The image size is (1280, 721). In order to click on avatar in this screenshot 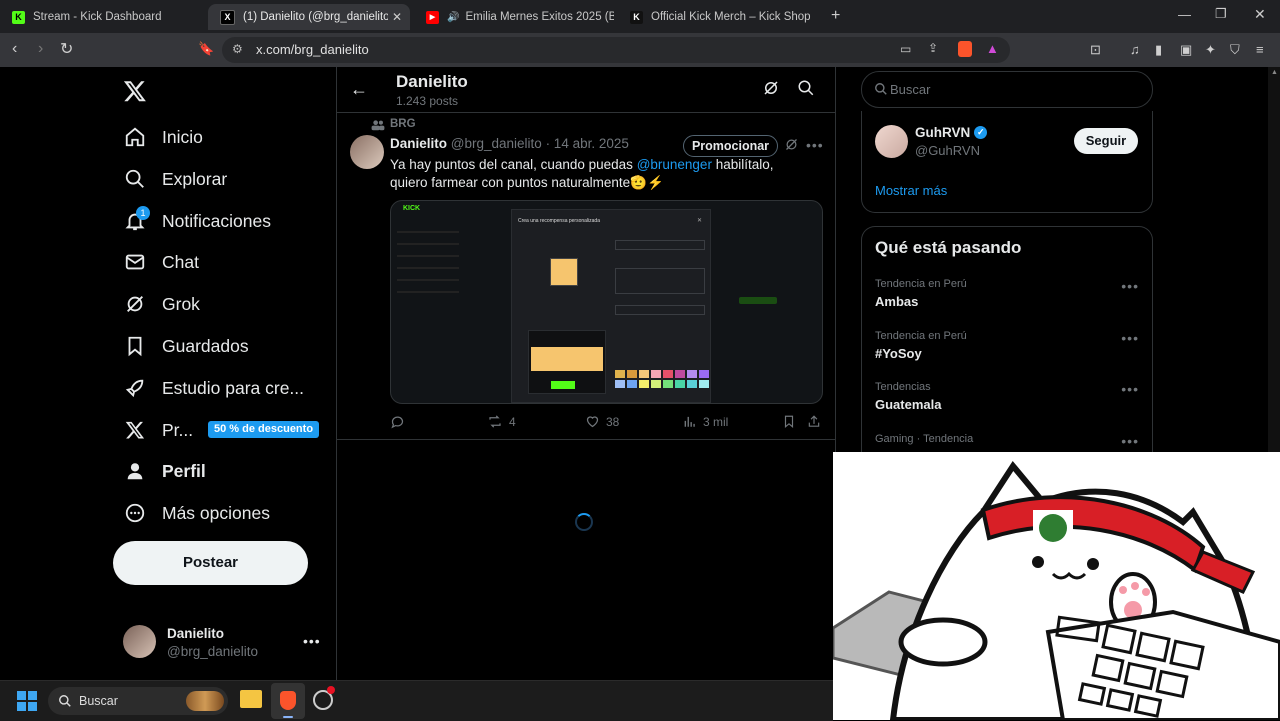, I will do `click(139, 641)`.